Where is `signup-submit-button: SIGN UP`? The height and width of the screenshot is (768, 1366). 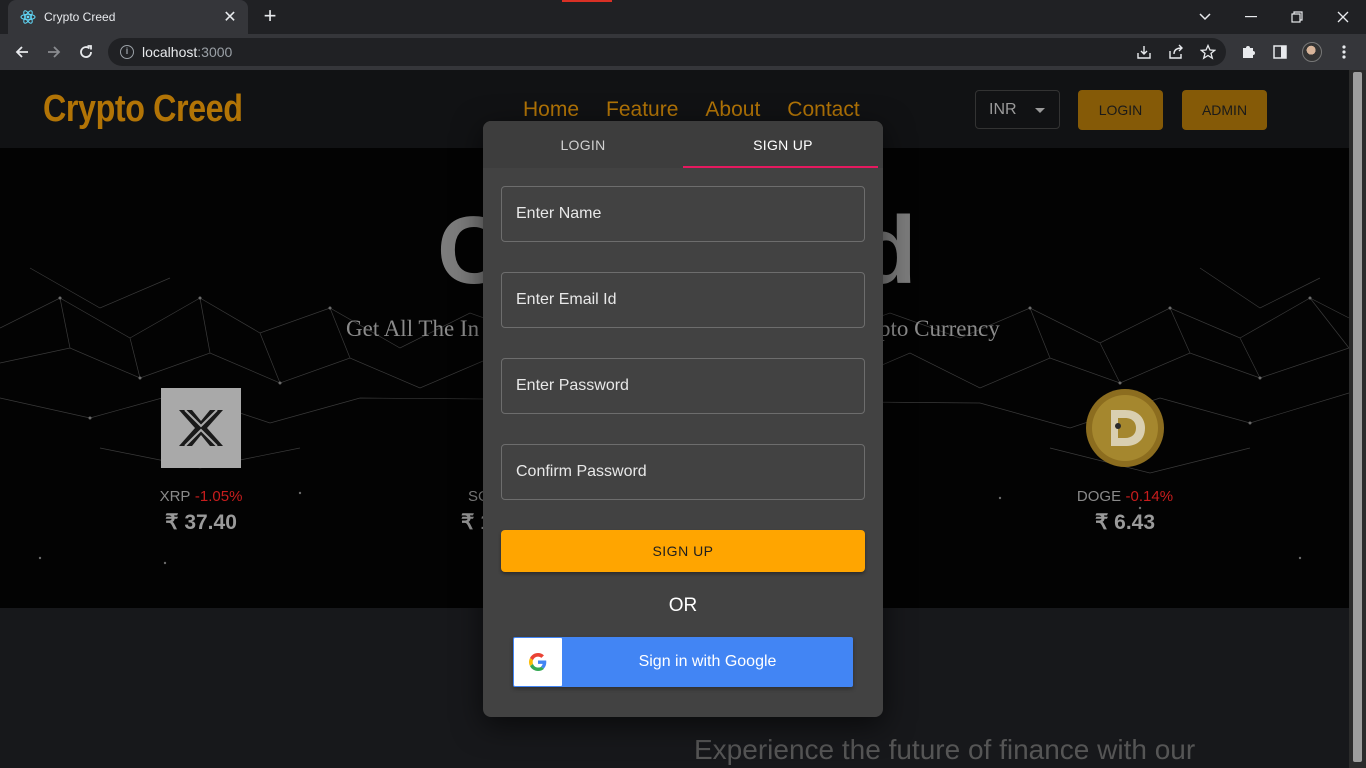
signup-submit-button: SIGN UP is located at coordinates (683, 551).